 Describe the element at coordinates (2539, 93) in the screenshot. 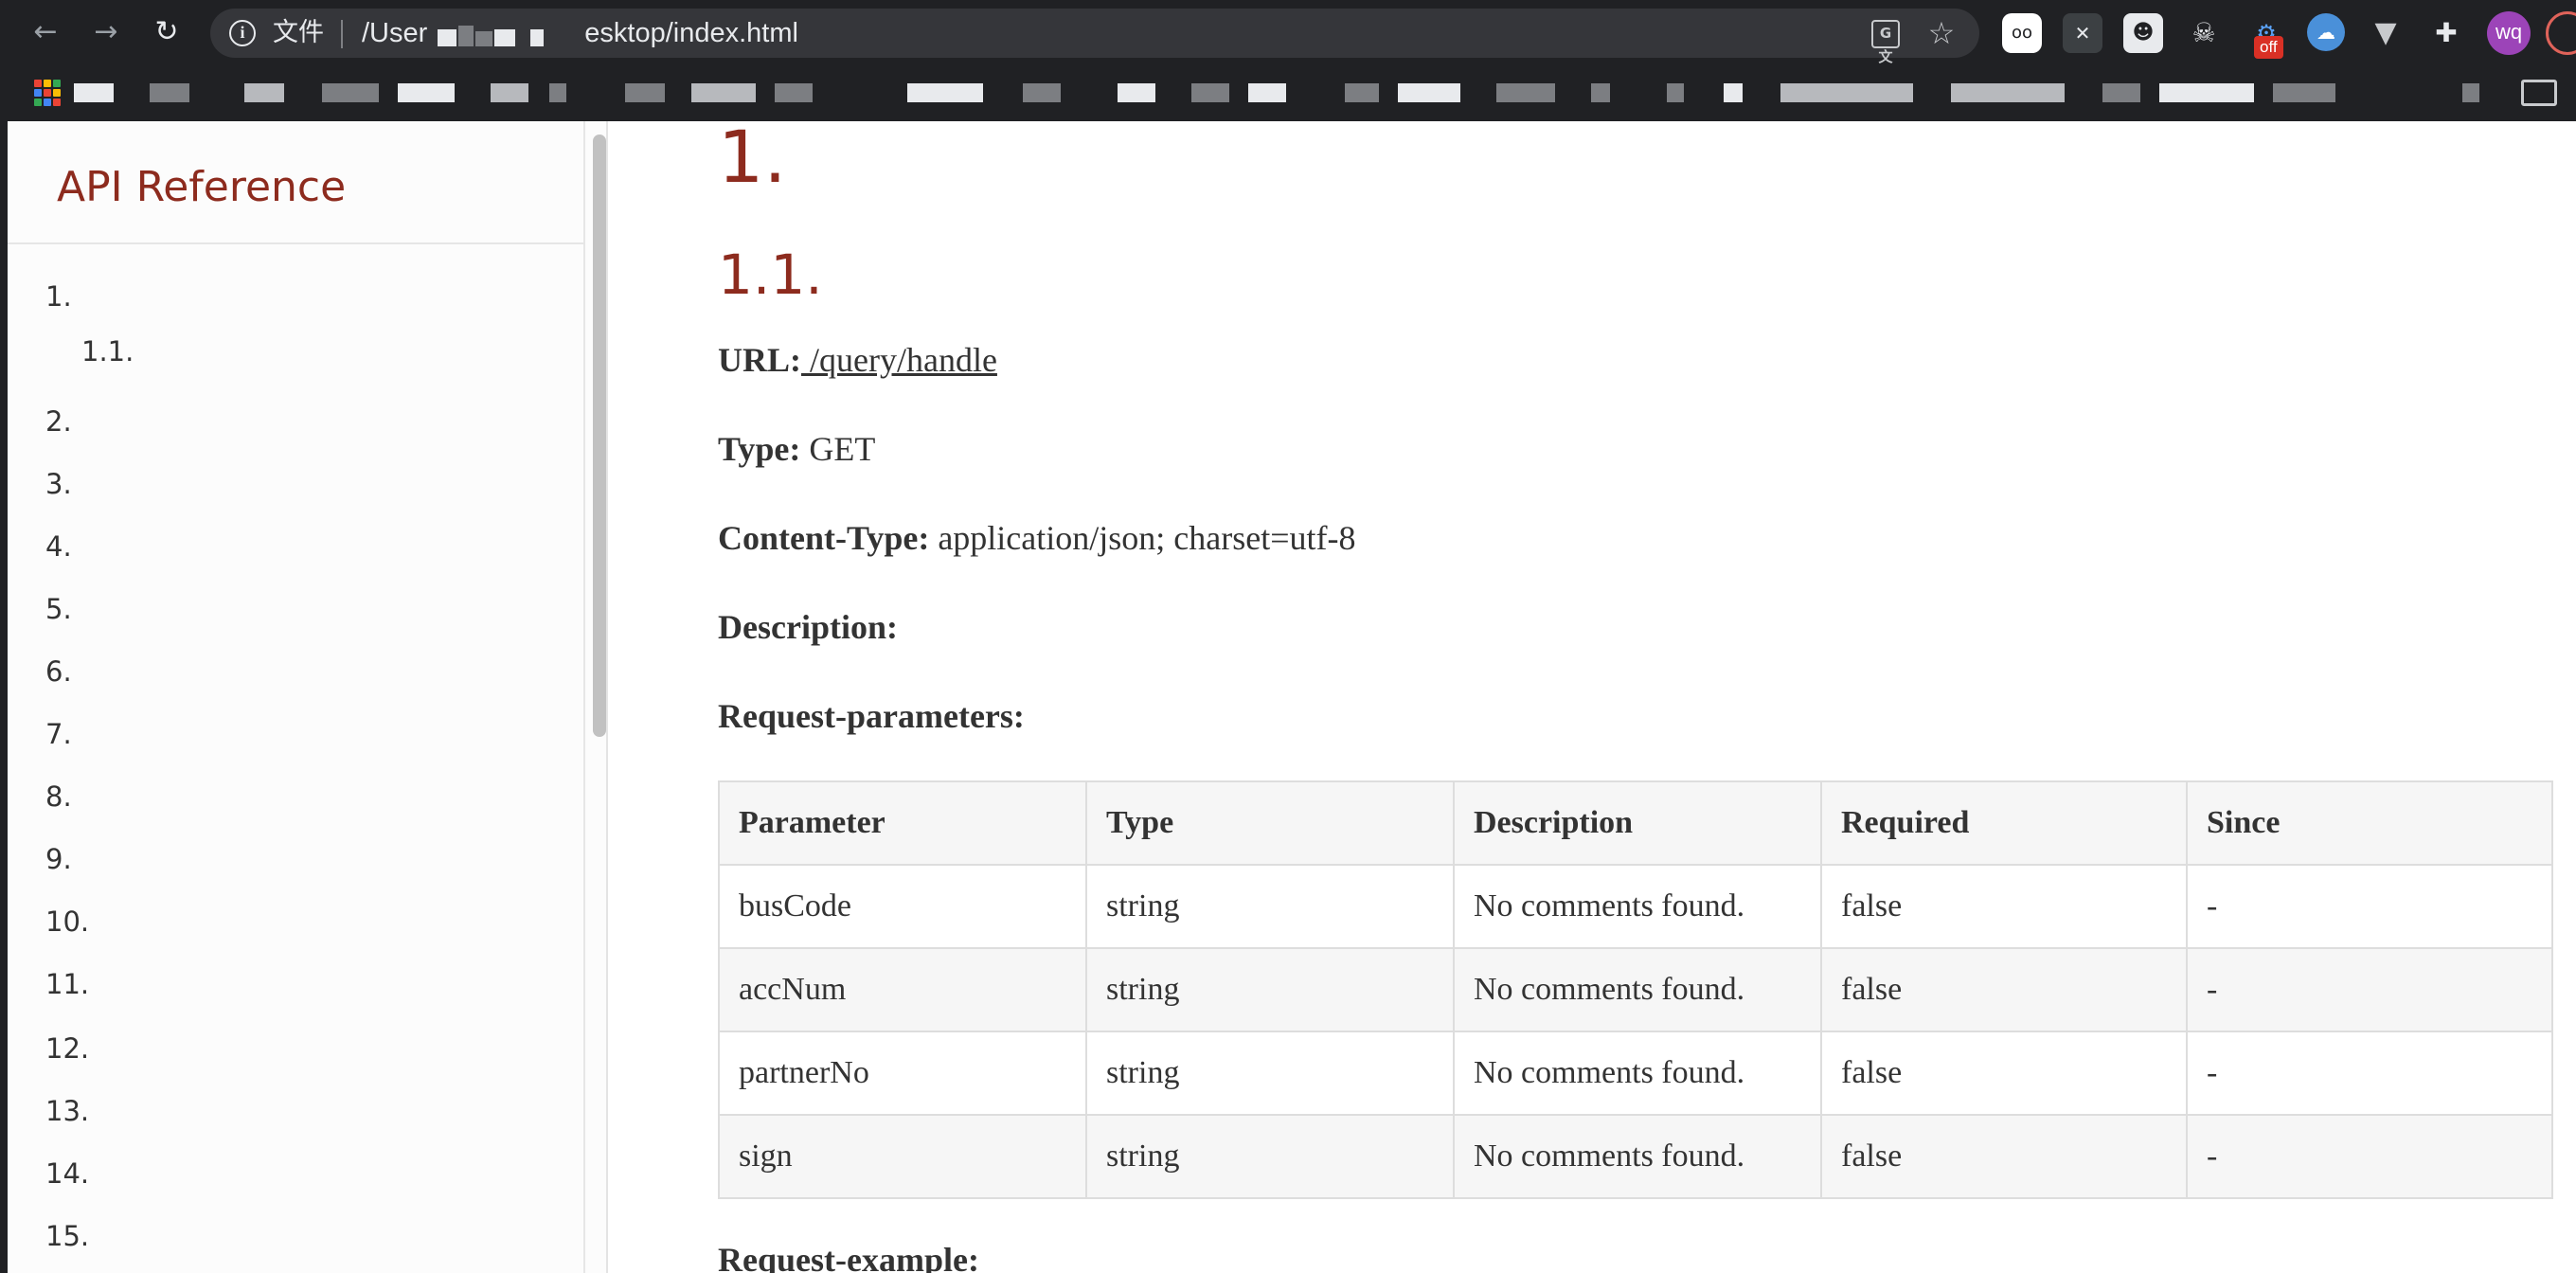

I see `other-bookmarks-folder-icon` at that location.